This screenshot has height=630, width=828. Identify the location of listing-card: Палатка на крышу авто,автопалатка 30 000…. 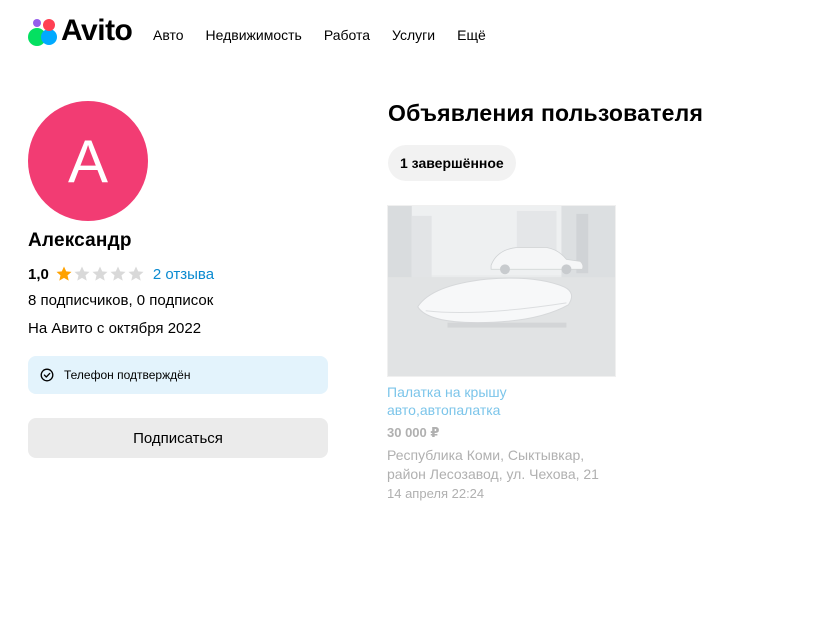
(502, 353).